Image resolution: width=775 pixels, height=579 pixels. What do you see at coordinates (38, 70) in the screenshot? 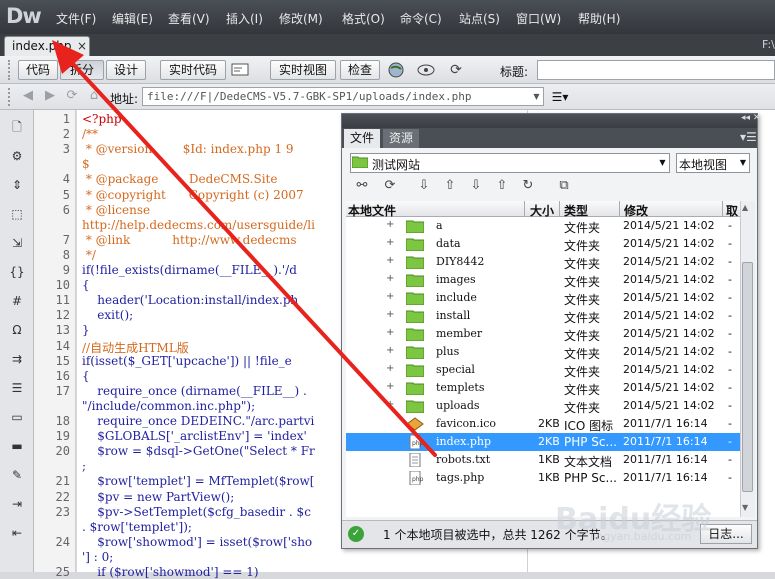
I see `code-view-button: 代码` at bounding box center [38, 70].